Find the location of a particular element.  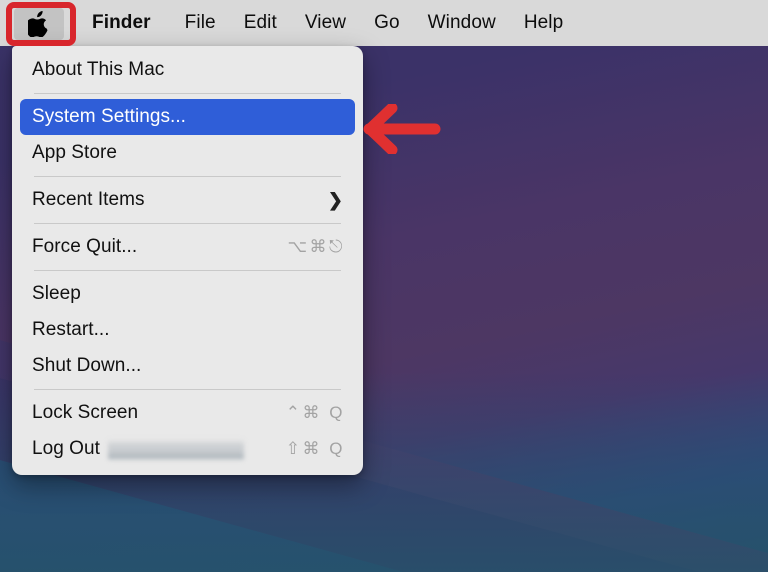

menu-bar-item-go: Go is located at coordinates (387, 23).